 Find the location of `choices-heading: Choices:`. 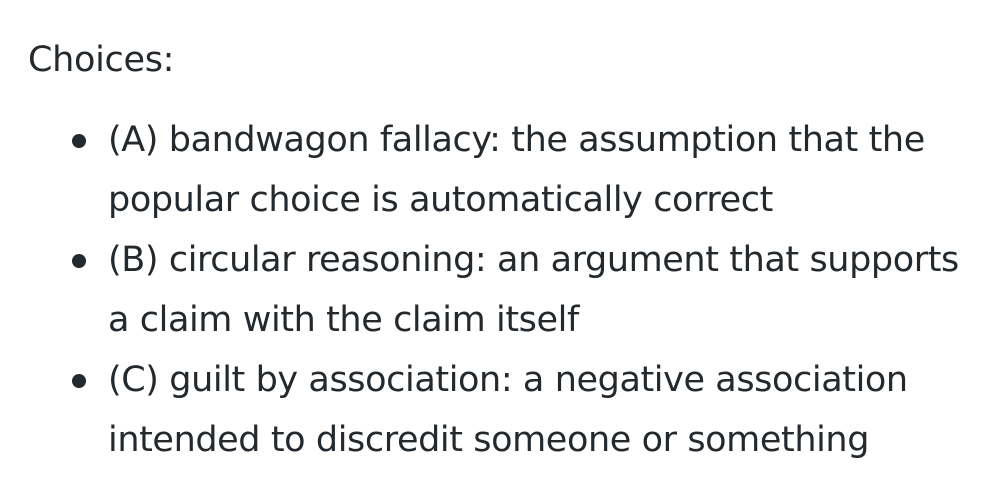

choices-heading: Choices: is located at coordinates (101, 60).